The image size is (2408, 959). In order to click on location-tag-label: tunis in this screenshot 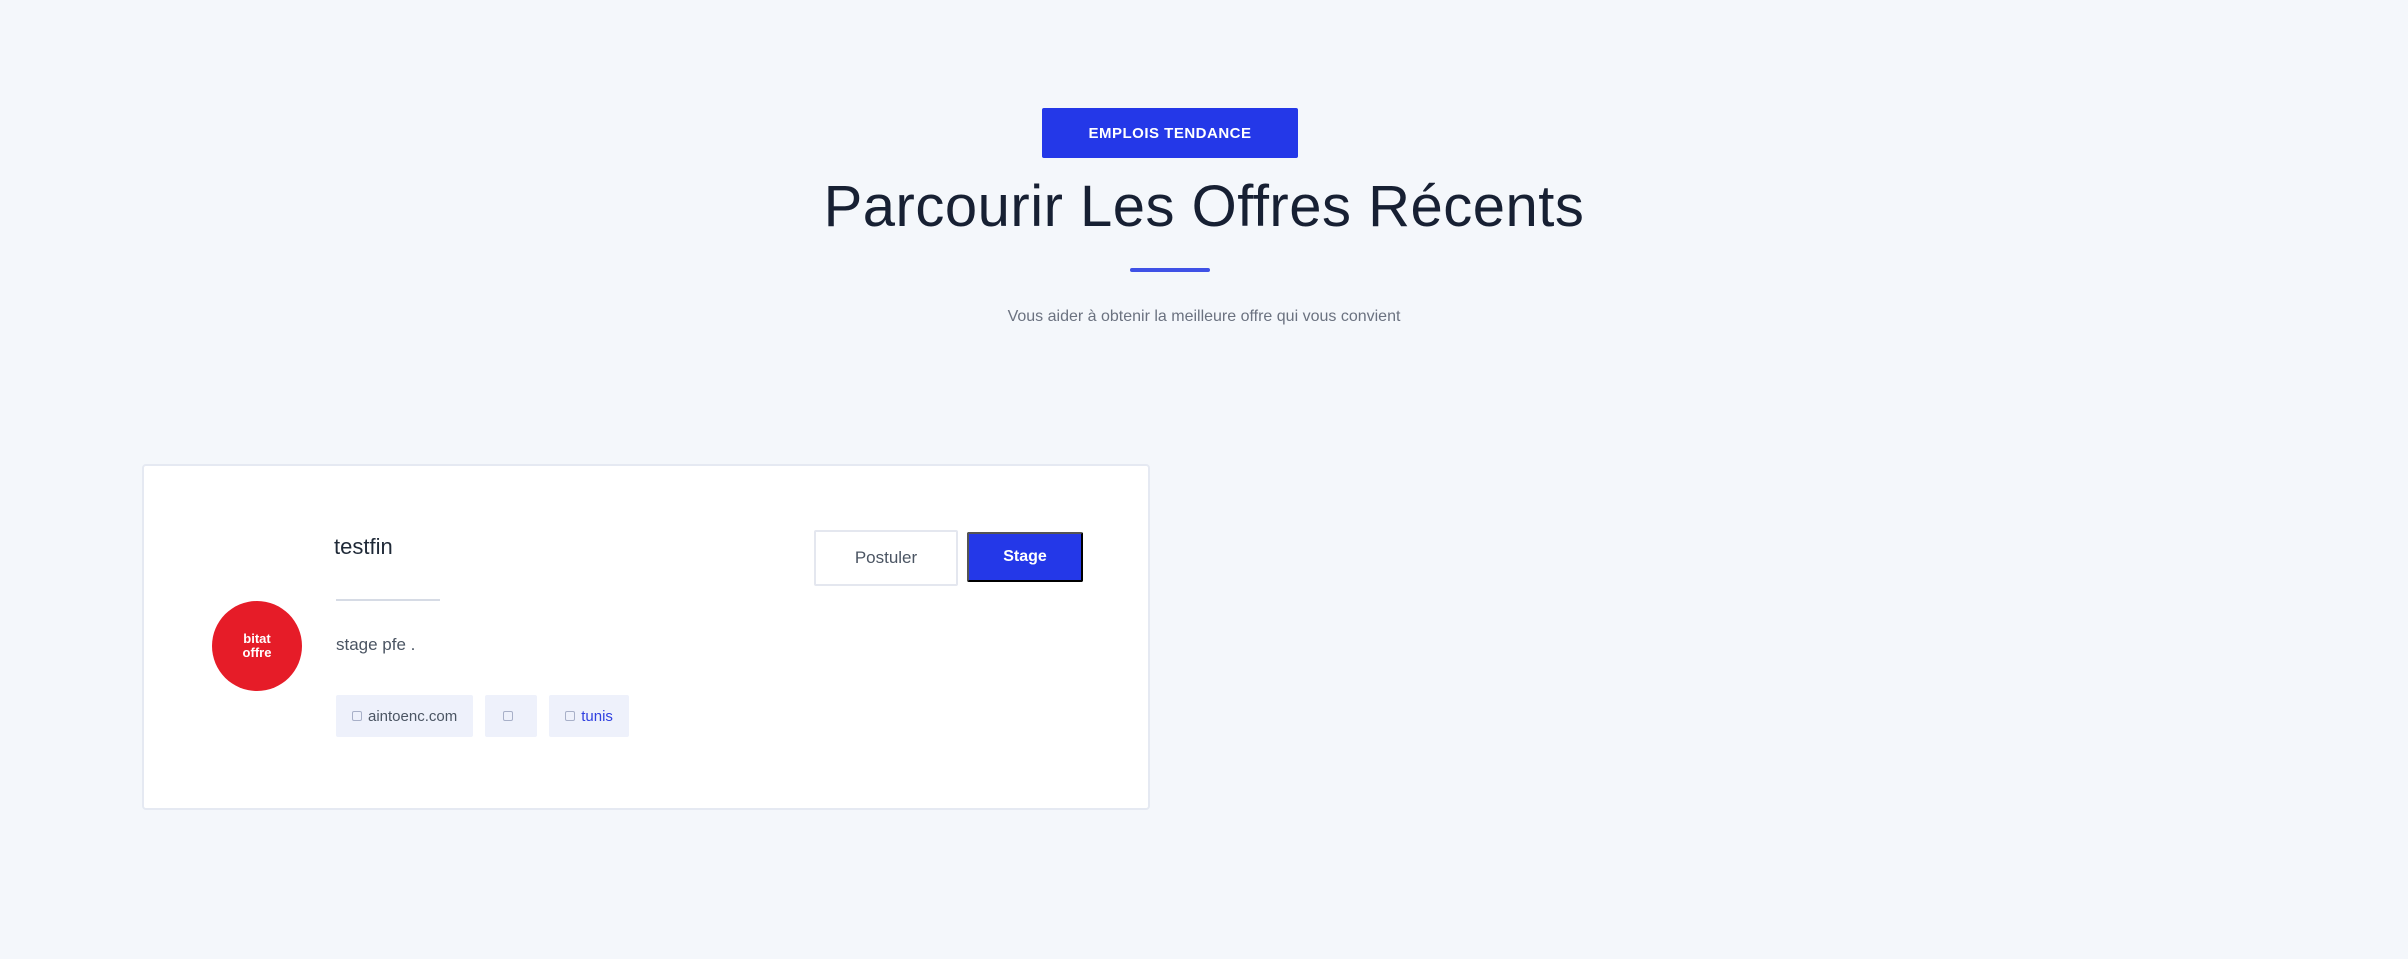, I will do `click(597, 716)`.